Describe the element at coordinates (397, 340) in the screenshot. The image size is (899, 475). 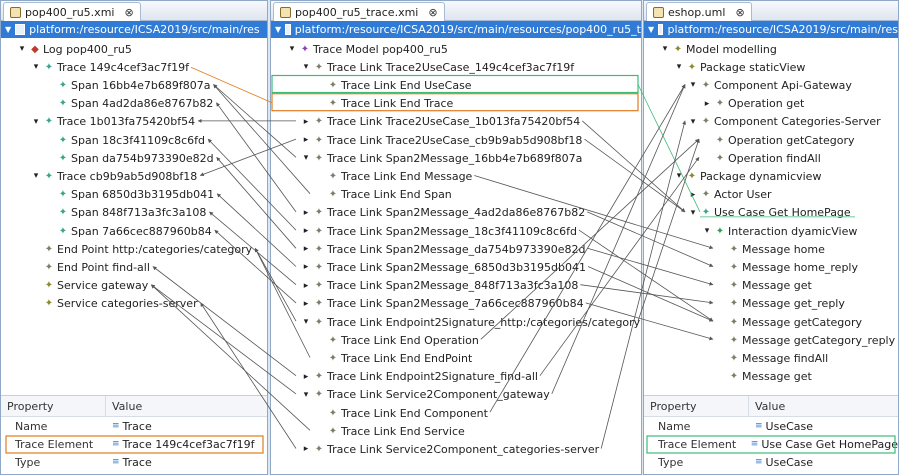
I see `tree-item: ✦ Trace Link End Operation` at that location.